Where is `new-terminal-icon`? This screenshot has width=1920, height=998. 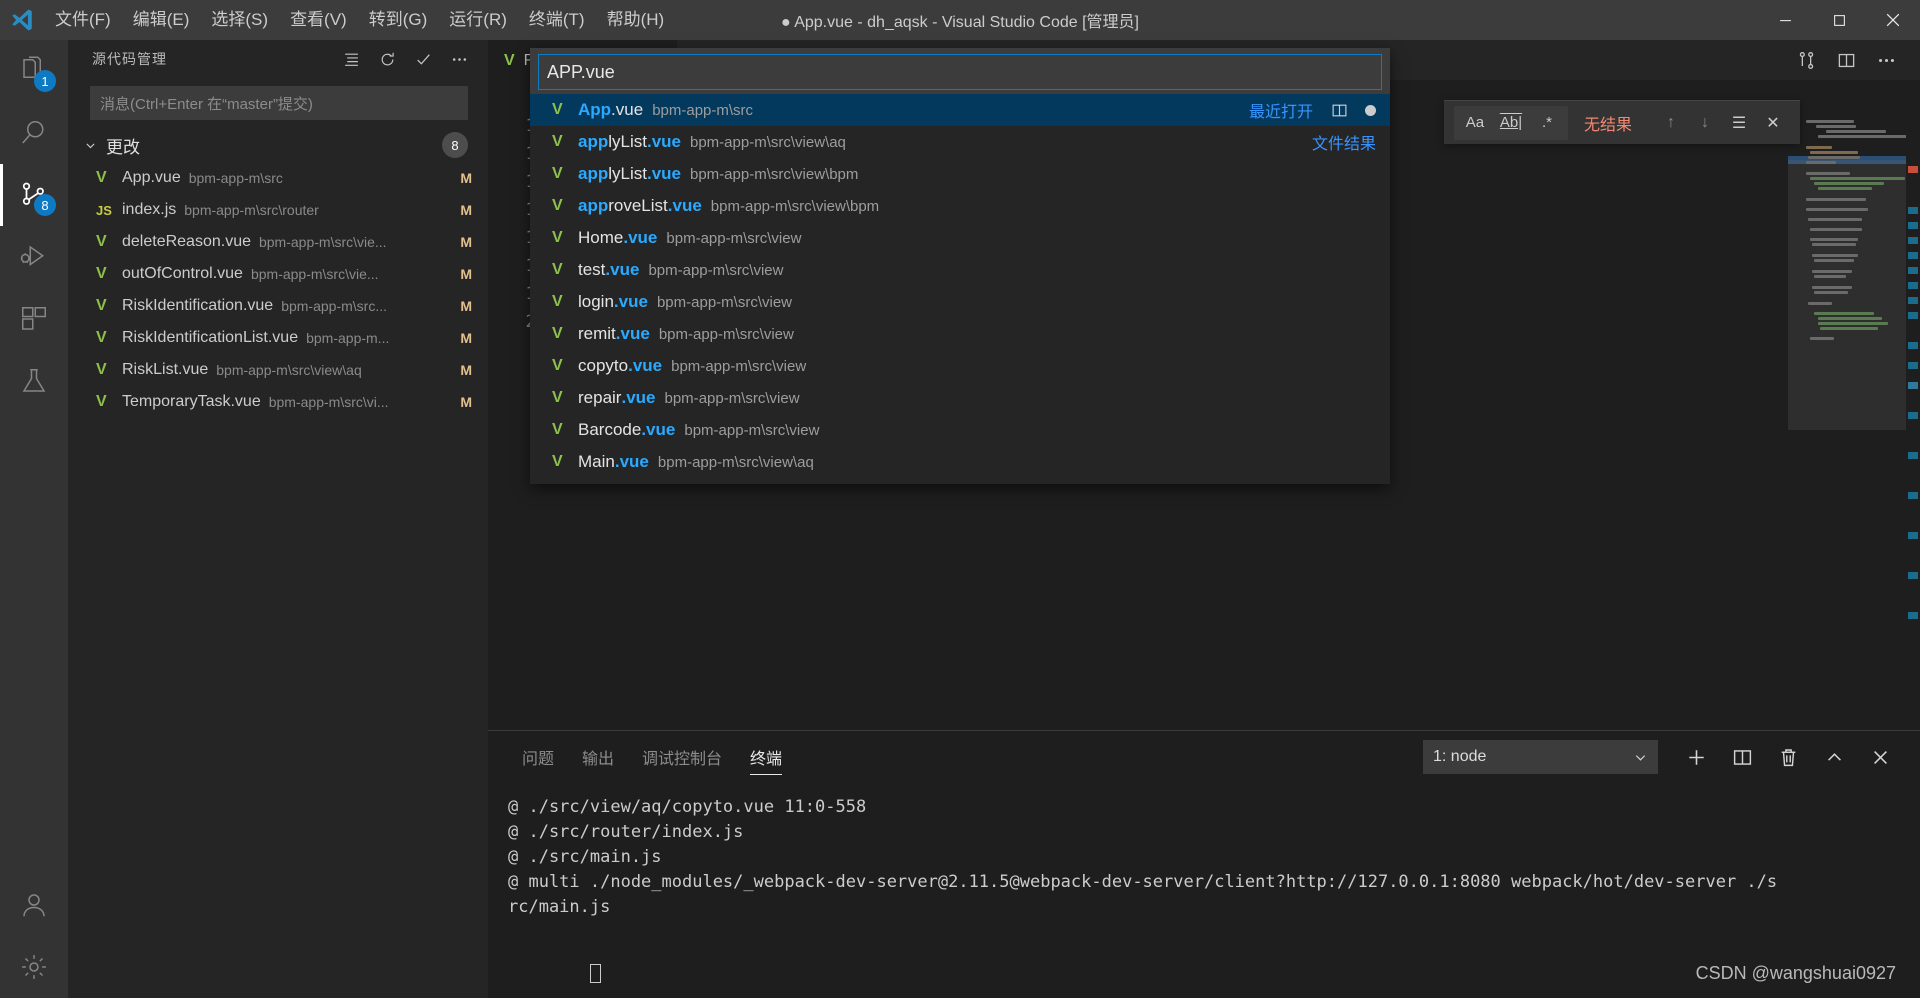 new-terminal-icon is located at coordinates (1696, 757).